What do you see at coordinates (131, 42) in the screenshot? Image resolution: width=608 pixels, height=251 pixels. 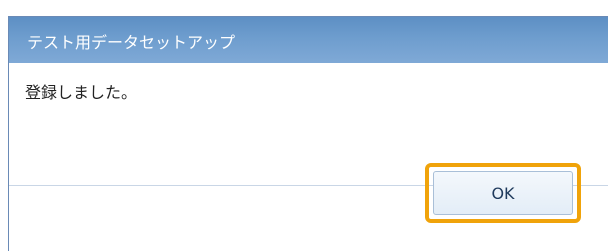 I see `dialog-title: テスト用データセットアップ` at bounding box center [131, 42].